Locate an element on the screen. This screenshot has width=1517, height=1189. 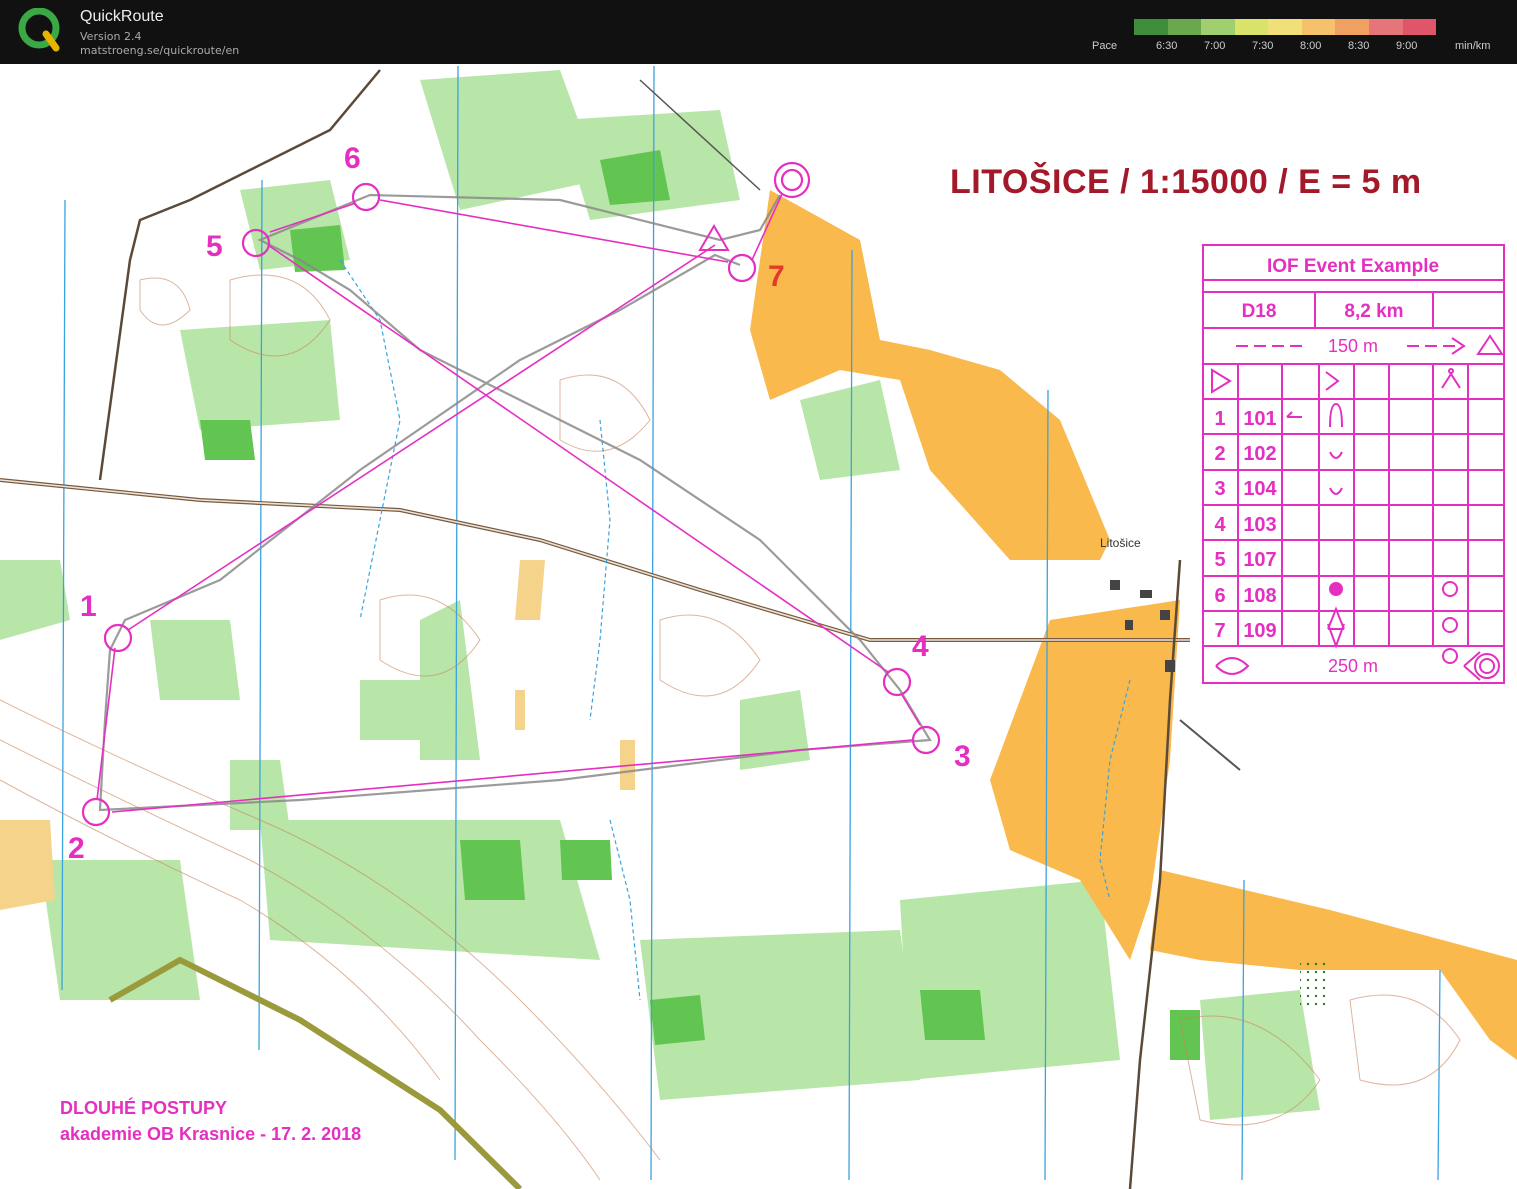
cd-row-code: 104 is located at coordinates (1260, 489).